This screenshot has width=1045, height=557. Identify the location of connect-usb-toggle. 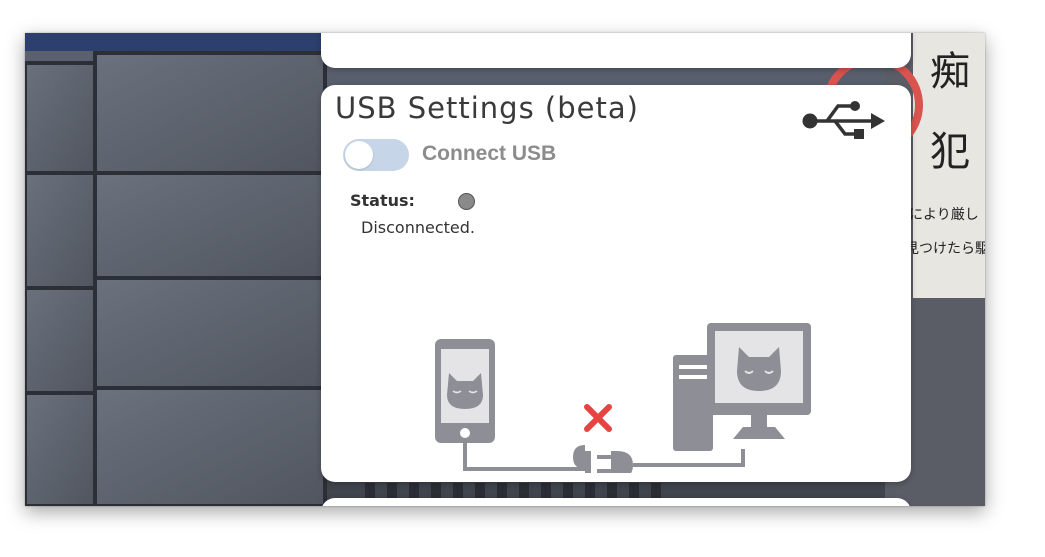
(376, 155).